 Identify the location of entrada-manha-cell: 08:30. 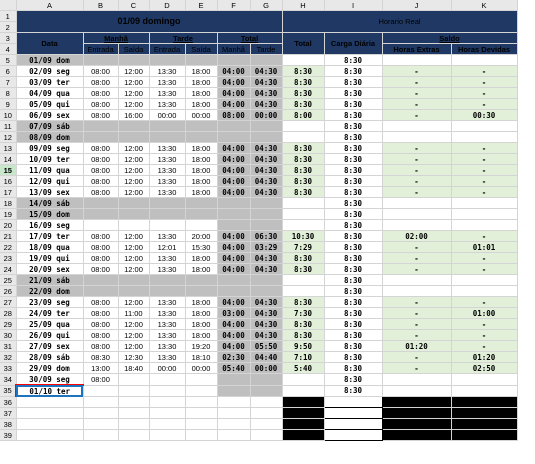
(101, 357).